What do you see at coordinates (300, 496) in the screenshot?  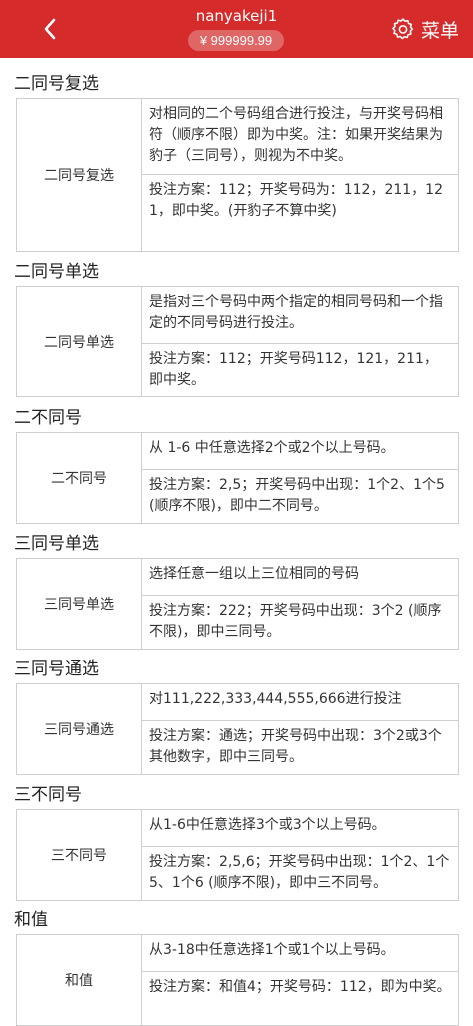 I see `rule-example: 投注方案：2,5；开奖号码中出现：1个2、1个5 (顺序不限)，即中二不同号。` at bounding box center [300, 496].